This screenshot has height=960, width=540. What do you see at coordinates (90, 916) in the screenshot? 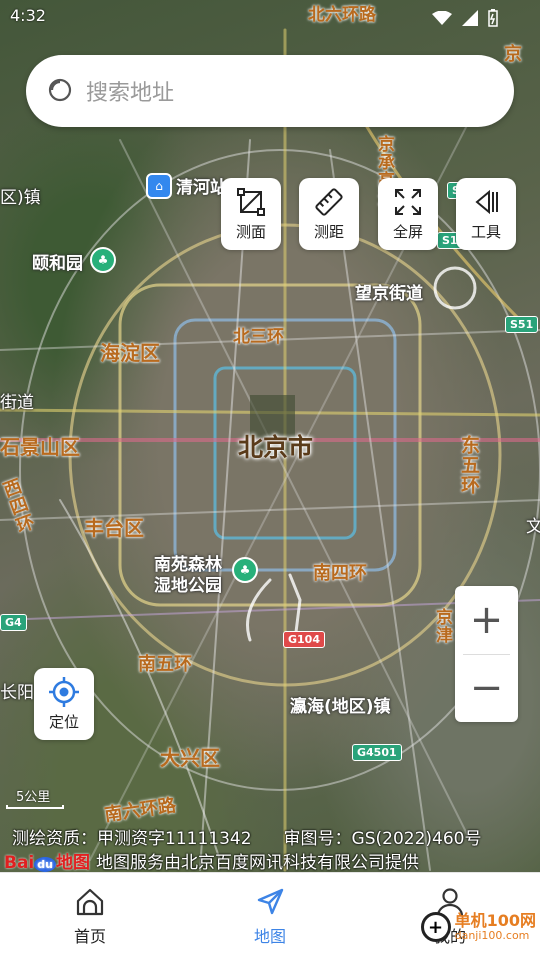
I see `nav-home: 首页` at bounding box center [90, 916].